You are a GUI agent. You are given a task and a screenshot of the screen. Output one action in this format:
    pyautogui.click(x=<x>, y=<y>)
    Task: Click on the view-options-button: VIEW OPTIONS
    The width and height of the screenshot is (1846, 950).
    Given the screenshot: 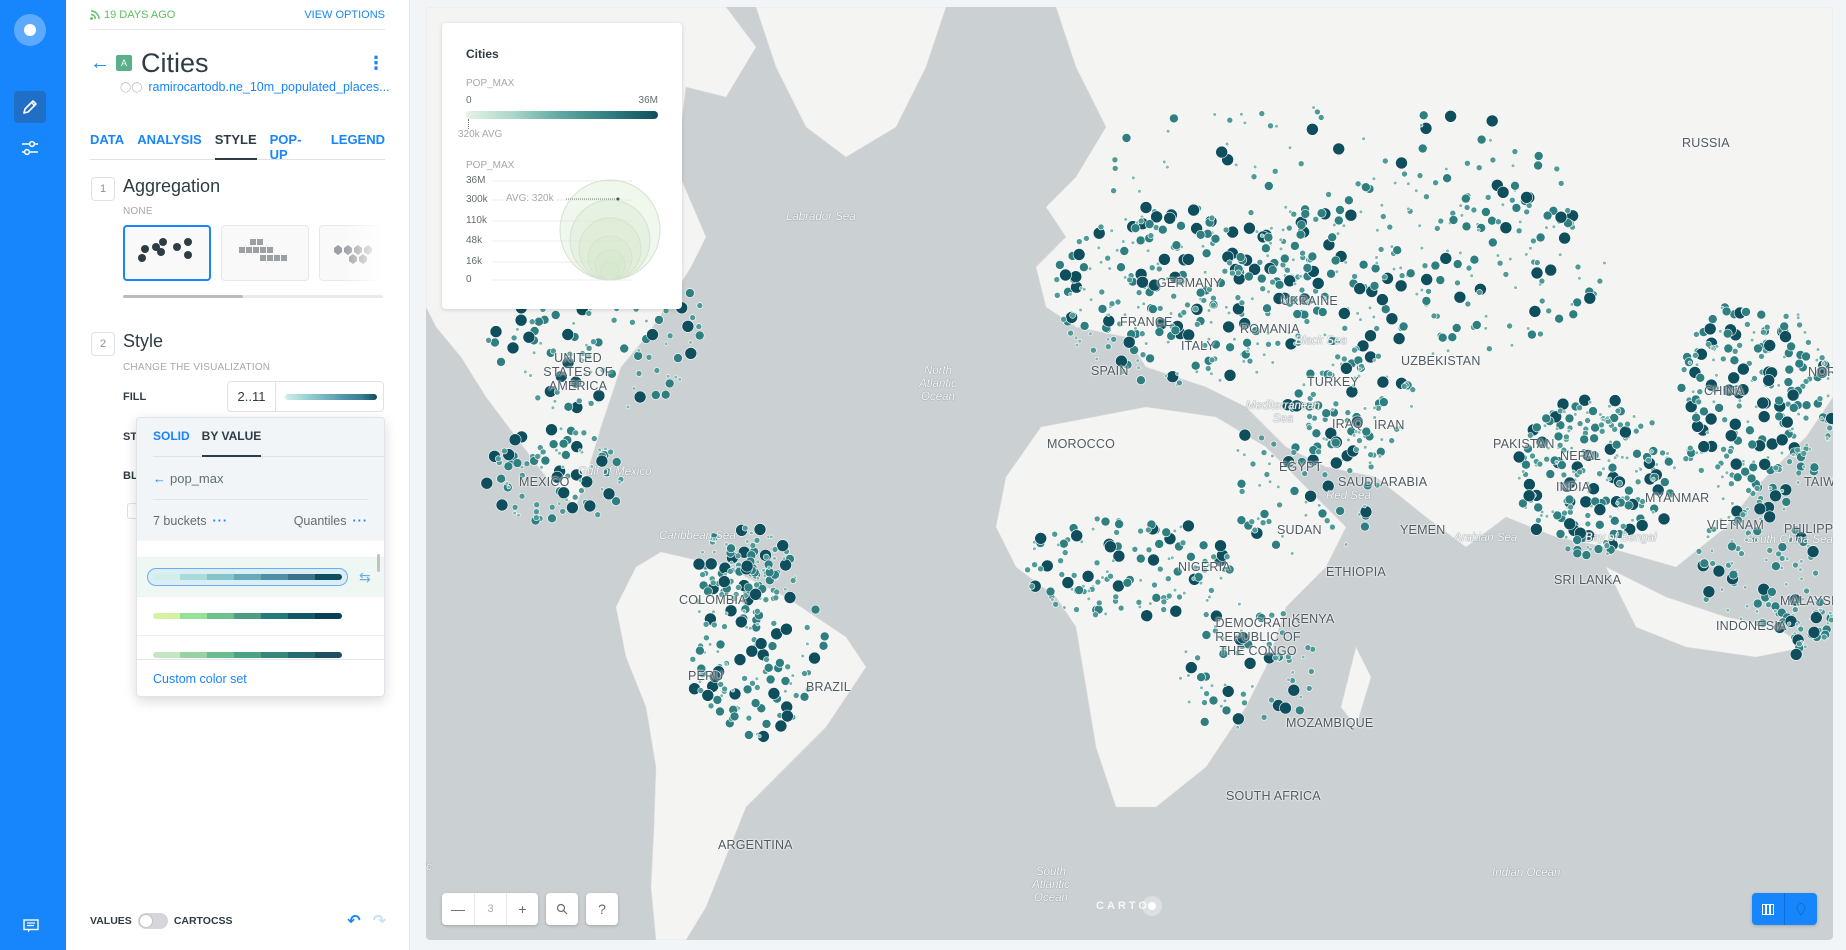 What is the action you would take?
    pyautogui.click(x=344, y=15)
    